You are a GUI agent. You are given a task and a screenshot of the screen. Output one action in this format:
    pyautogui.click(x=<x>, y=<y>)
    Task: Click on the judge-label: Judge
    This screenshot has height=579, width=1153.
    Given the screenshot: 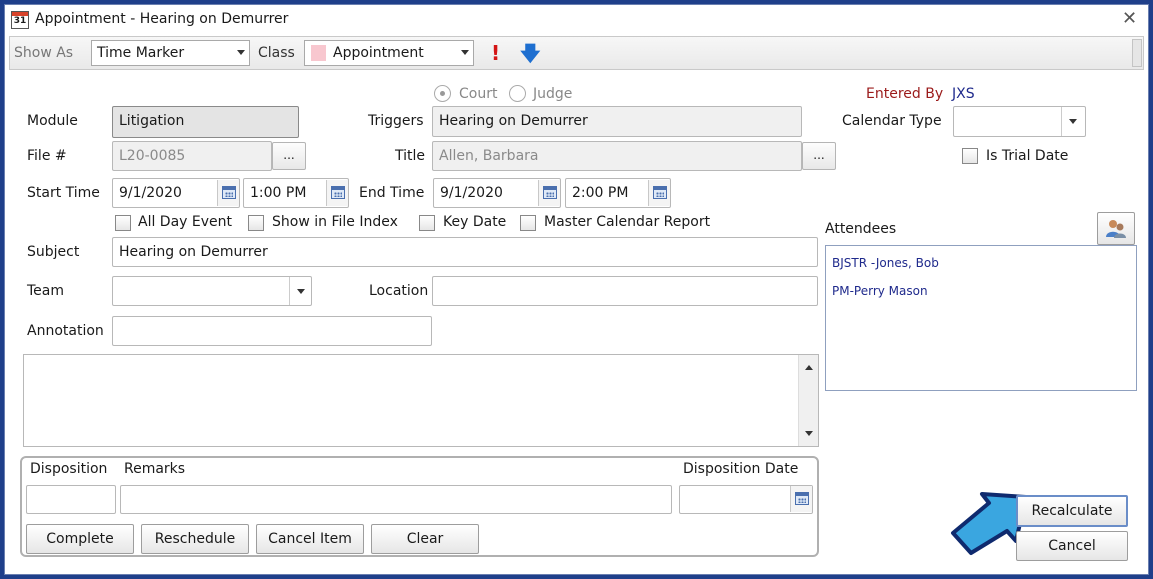 What is the action you would take?
    pyautogui.click(x=553, y=94)
    